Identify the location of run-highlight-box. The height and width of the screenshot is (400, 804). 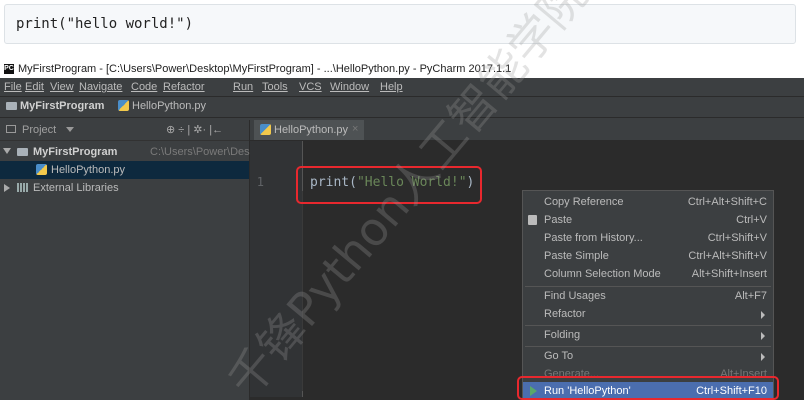
(648, 388).